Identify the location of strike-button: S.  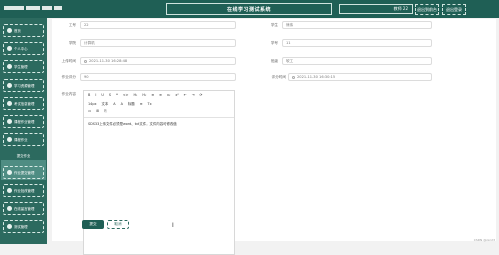
(110, 95).